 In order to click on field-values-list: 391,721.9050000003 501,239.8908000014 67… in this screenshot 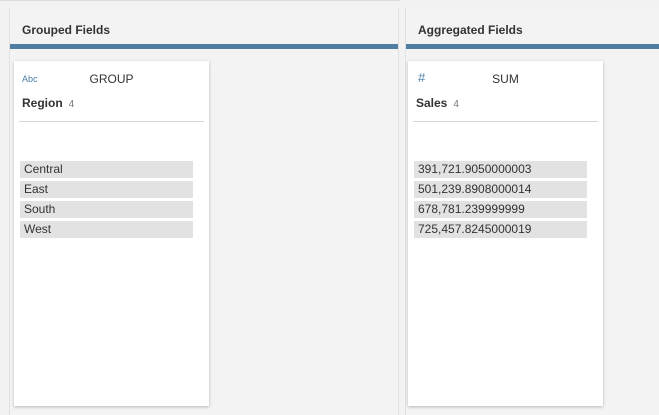, I will do `click(500, 201)`.